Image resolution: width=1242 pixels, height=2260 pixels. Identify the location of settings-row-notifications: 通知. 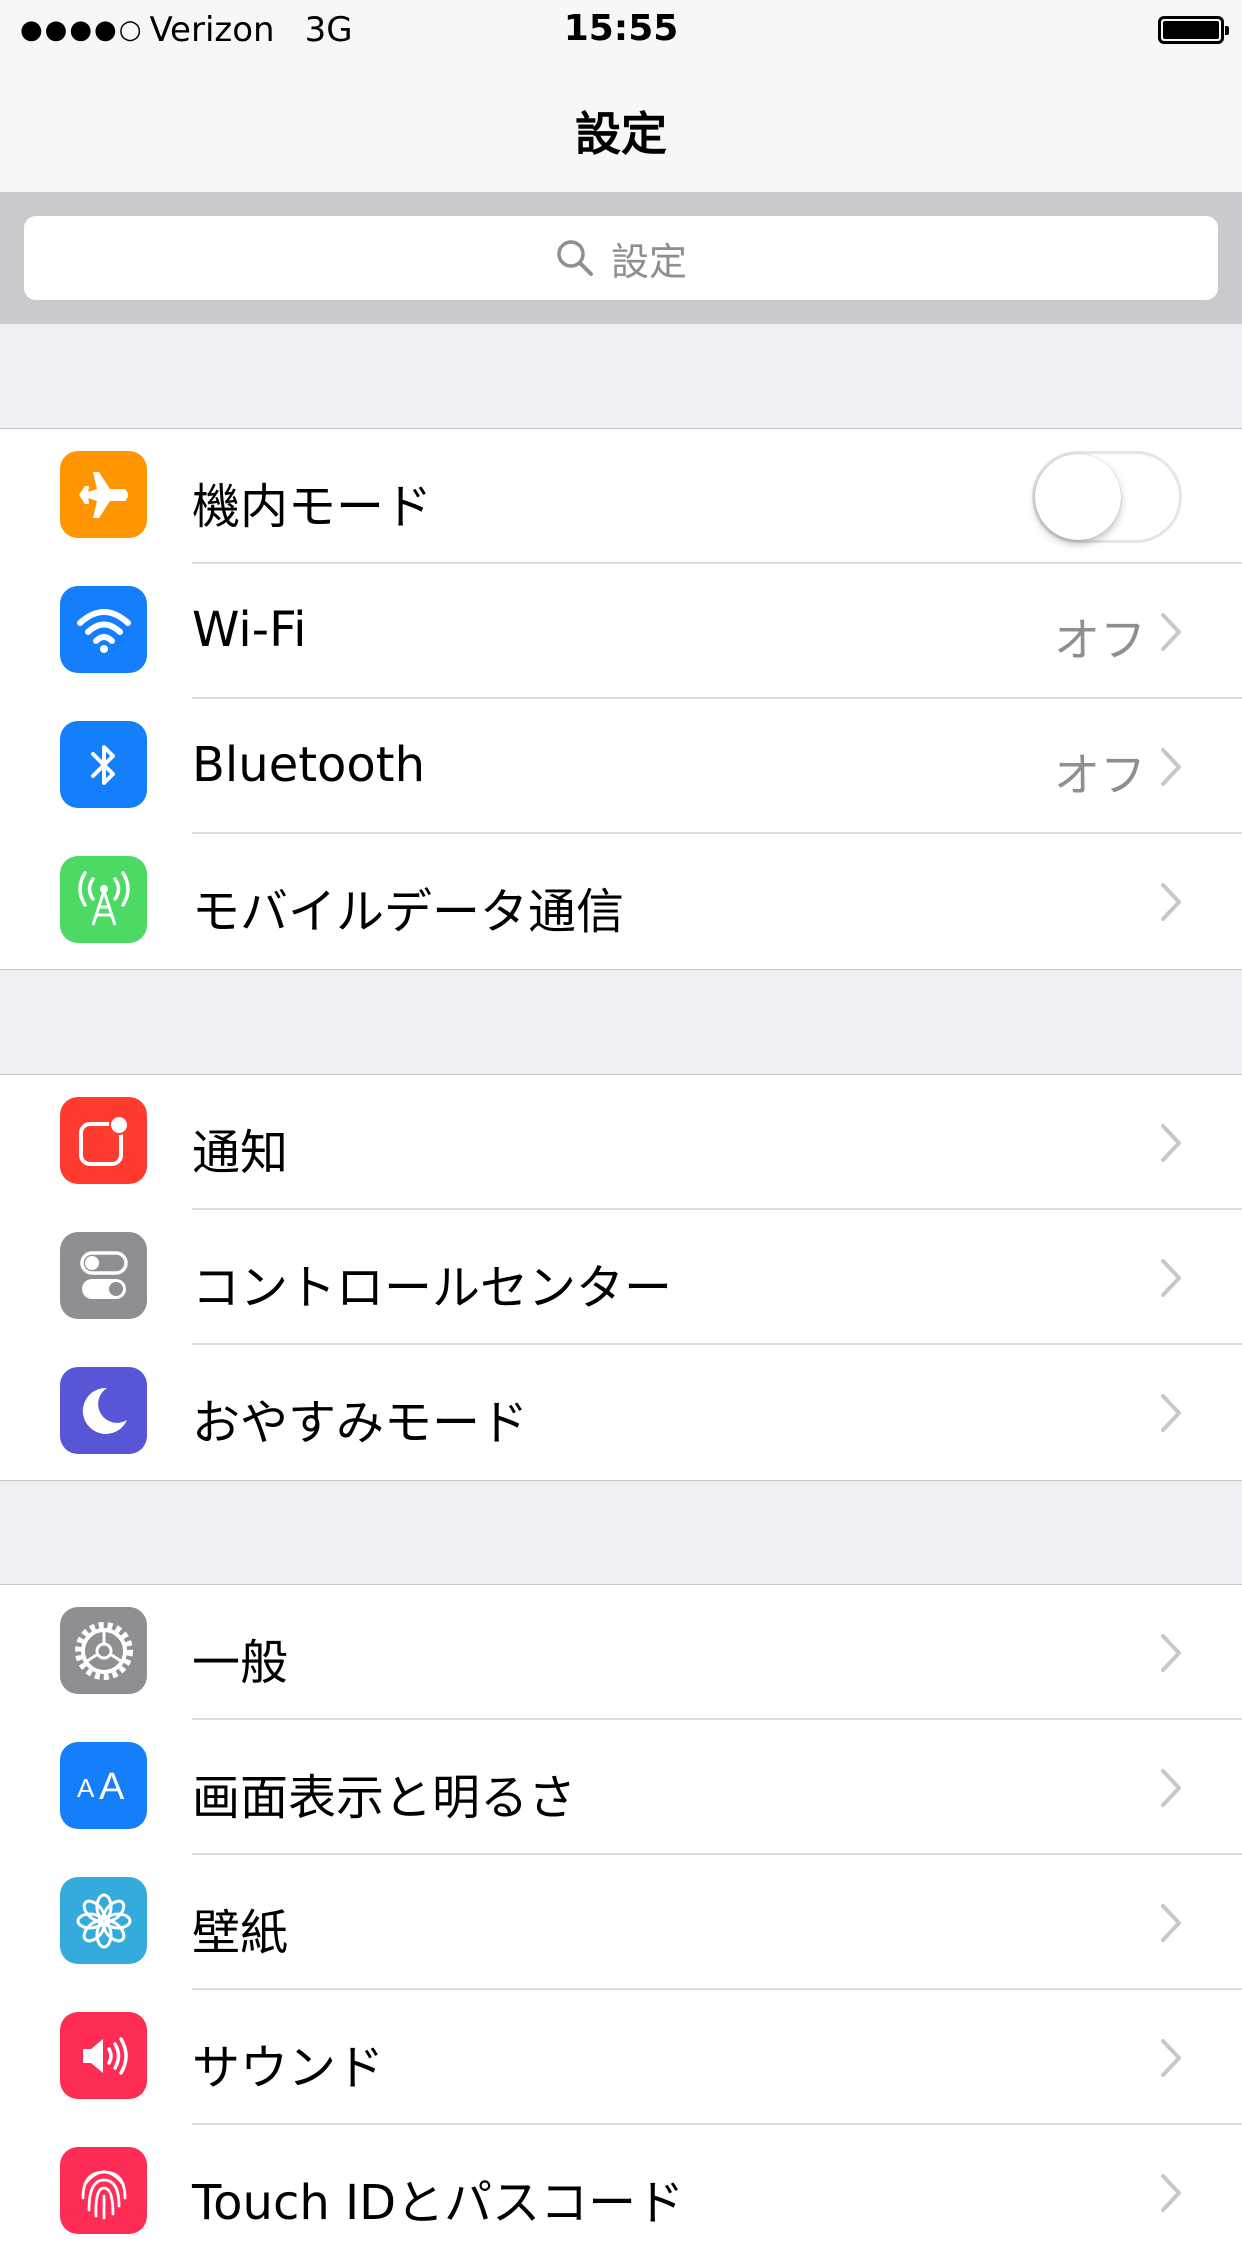
(621, 1142).